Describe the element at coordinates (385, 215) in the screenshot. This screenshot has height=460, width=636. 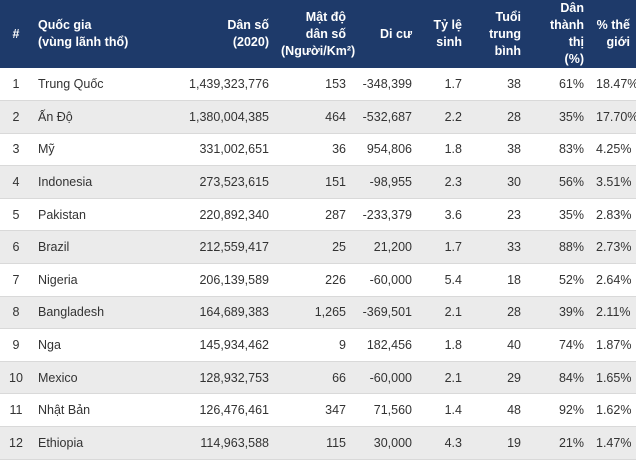
I see `cell-migration: -233,379` at that location.